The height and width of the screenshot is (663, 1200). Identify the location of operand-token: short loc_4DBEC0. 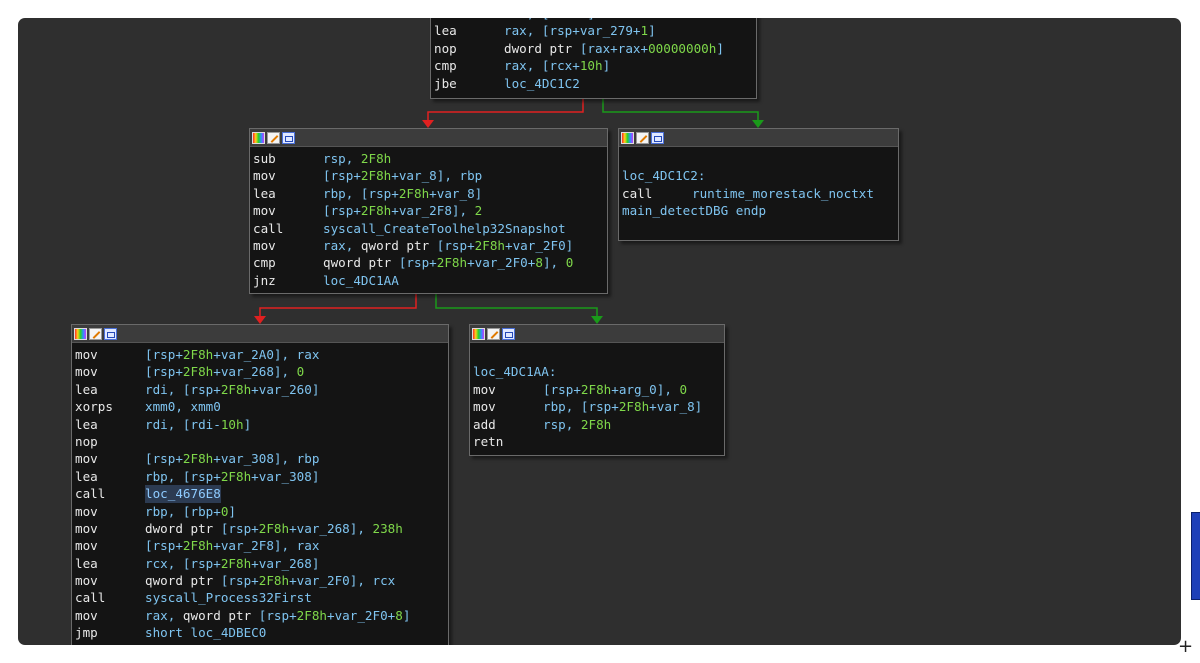
(205, 632).